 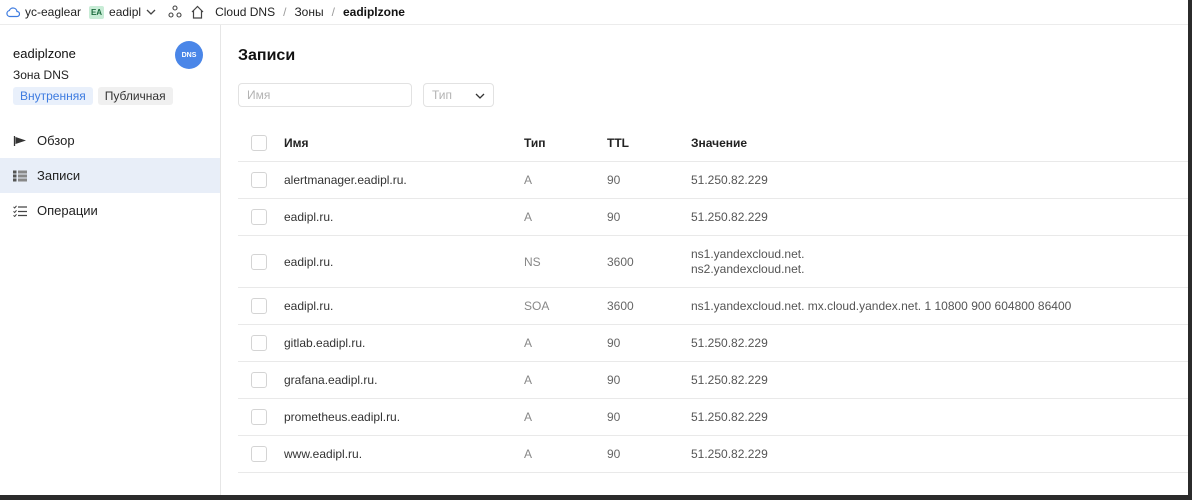 What do you see at coordinates (189, 55) in the screenshot?
I see `dns-service-avatar: DNS` at bounding box center [189, 55].